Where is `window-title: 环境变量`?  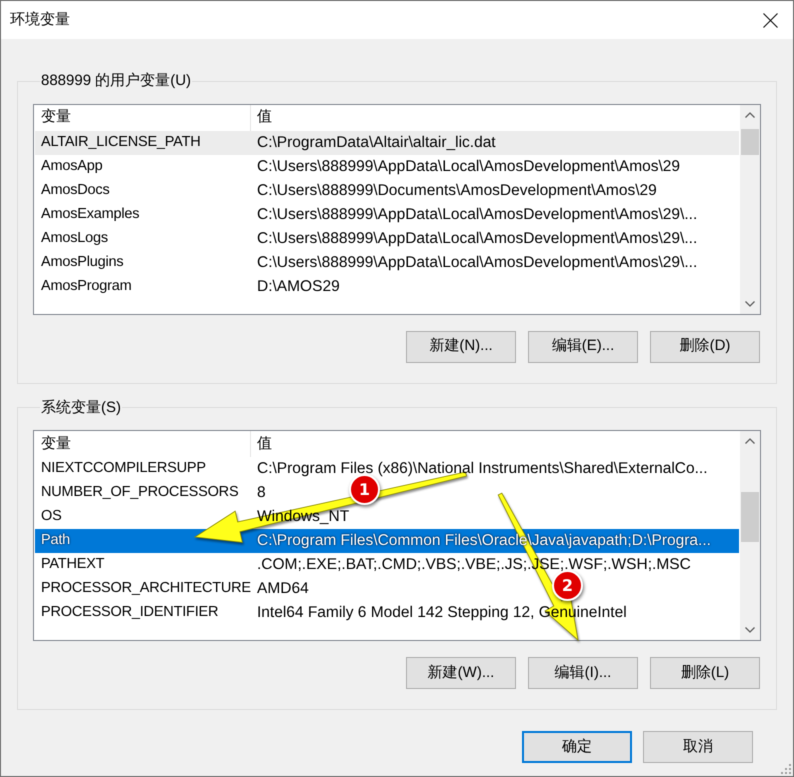
window-title: 环境变量 is located at coordinates (39, 20).